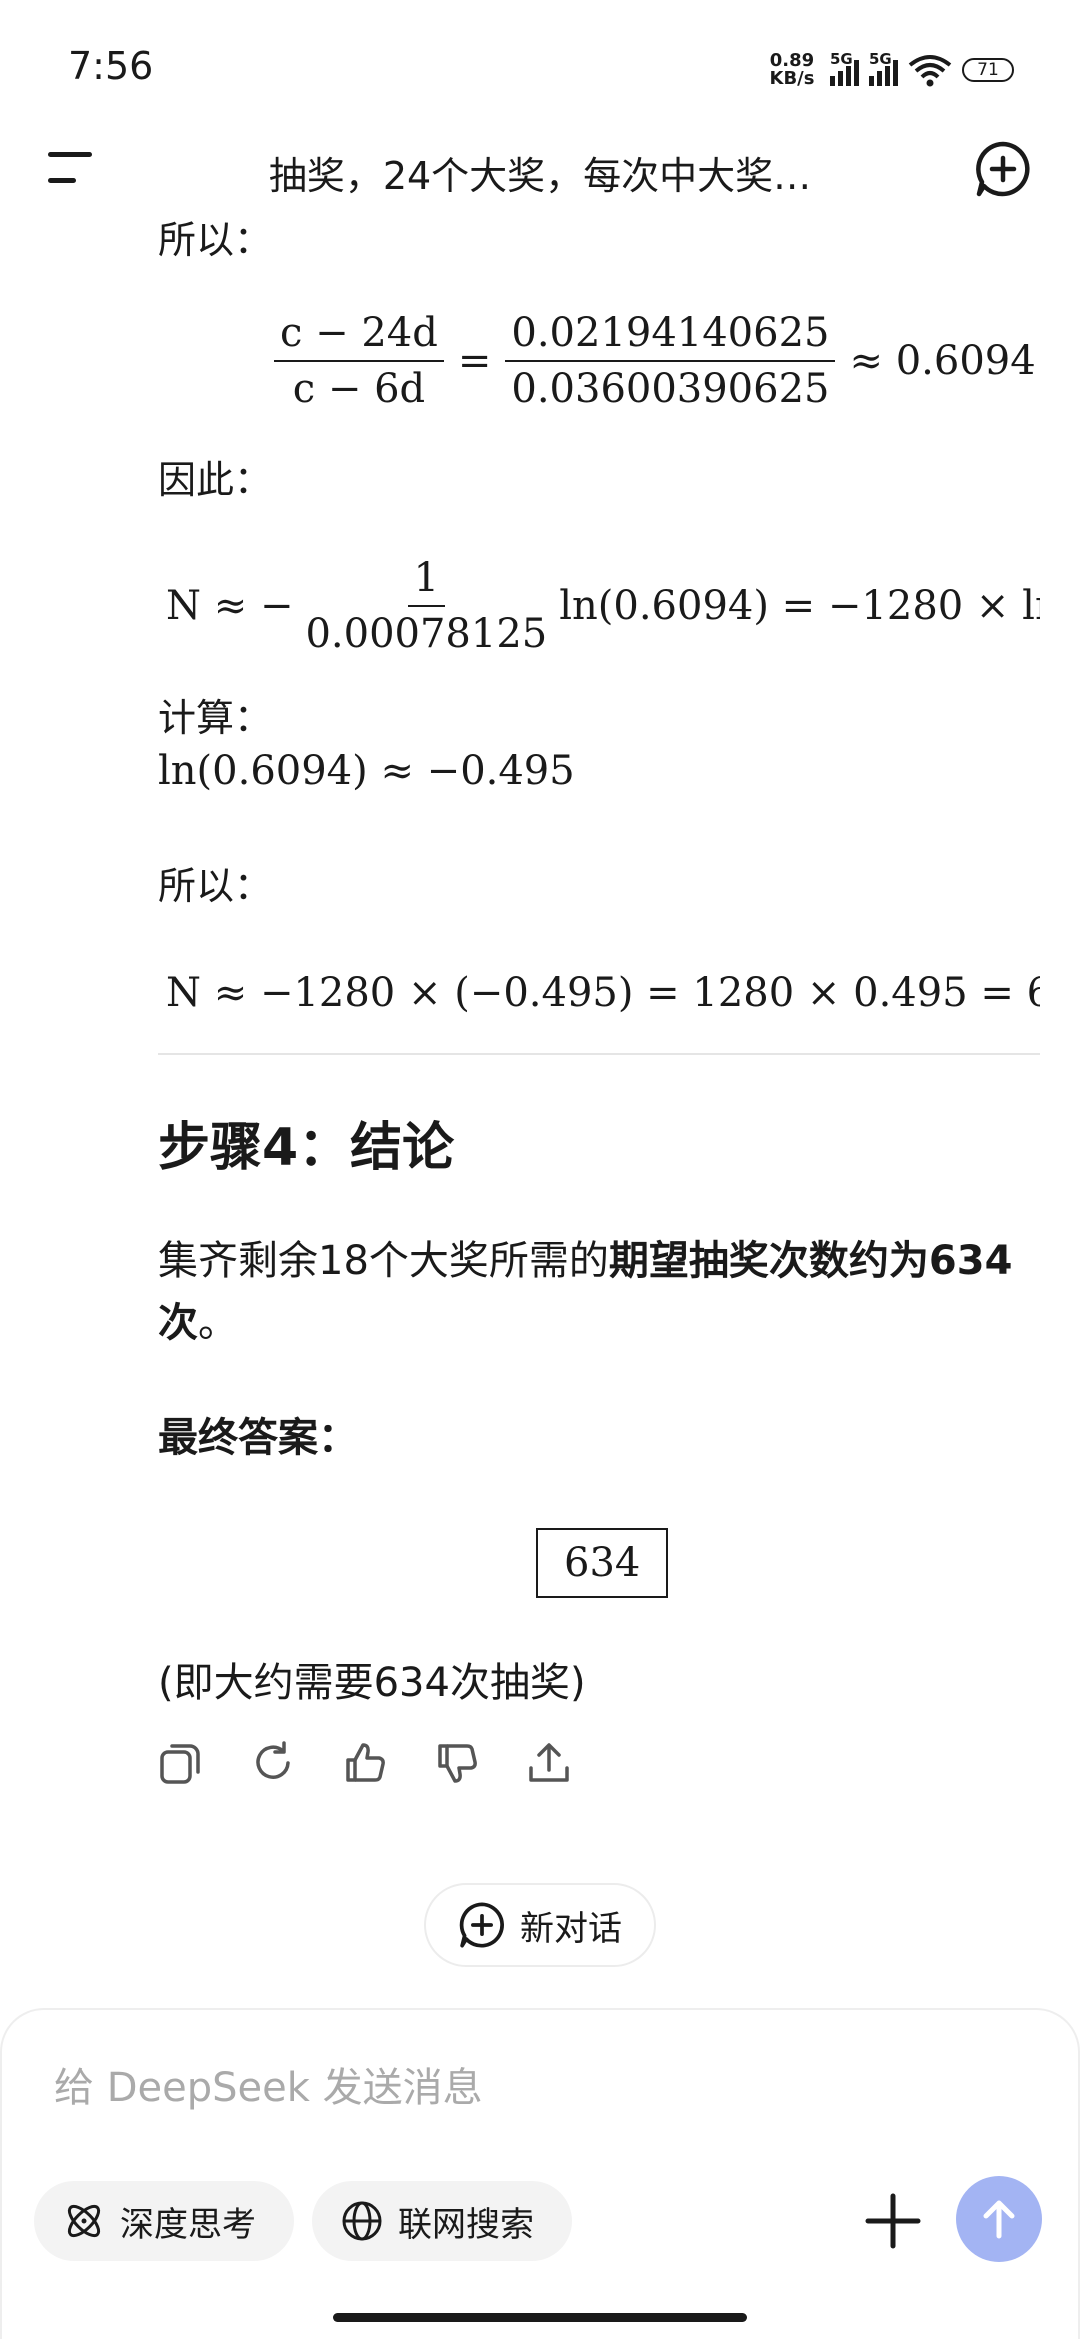  What do you see at coordinates (215, 240) in the screenshot?
I see `label-suoyi-1: 所以：` at bounding box center [215, 240].